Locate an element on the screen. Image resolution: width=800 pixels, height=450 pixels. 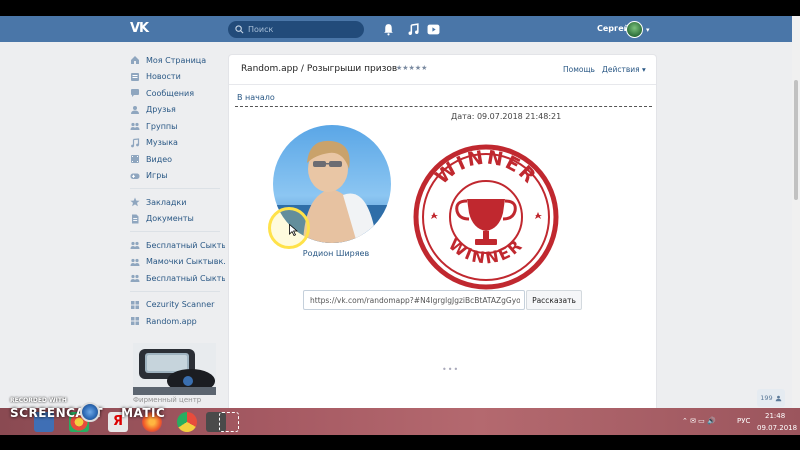
ad-banner is located at coordinates (174, 369).